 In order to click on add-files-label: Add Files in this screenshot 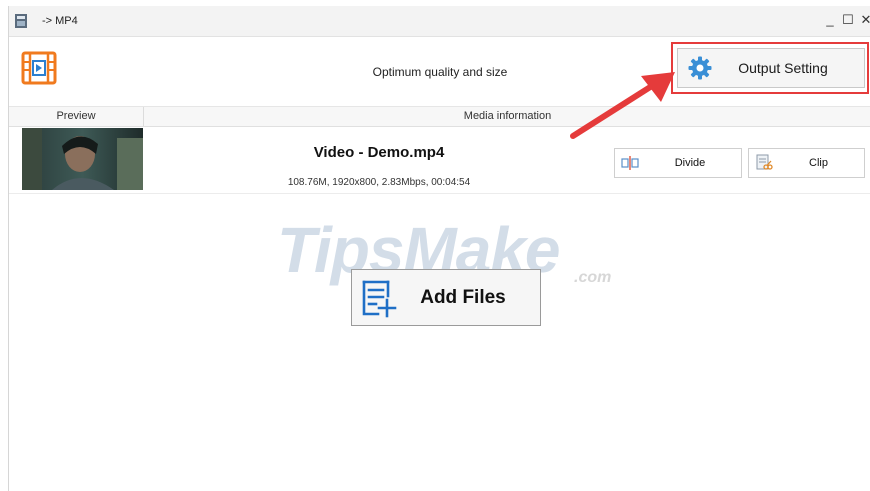, I will do `click(463, 297)`.